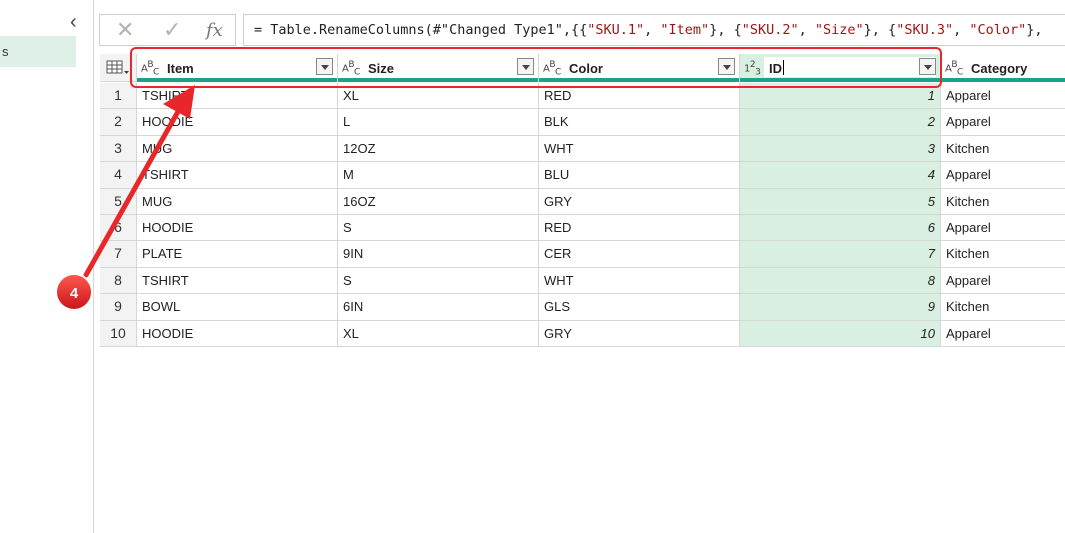 This screenshot has height=533, width=1065. What do you see at coordinates (639, 68) in the screenshot?
I see `column-header-color: ABC Color` at bounding box center [639, 68].